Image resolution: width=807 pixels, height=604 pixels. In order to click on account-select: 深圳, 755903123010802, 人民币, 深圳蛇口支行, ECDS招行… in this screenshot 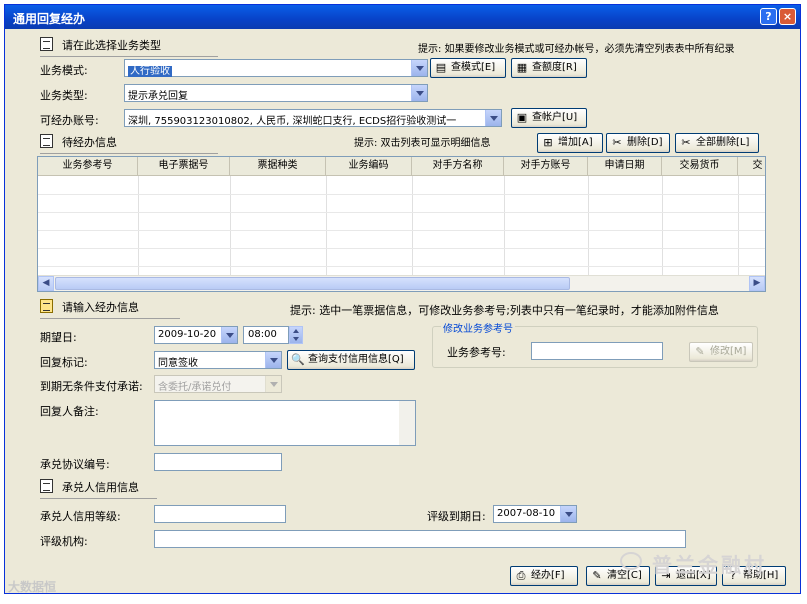, I will do `click(313, 118)`.